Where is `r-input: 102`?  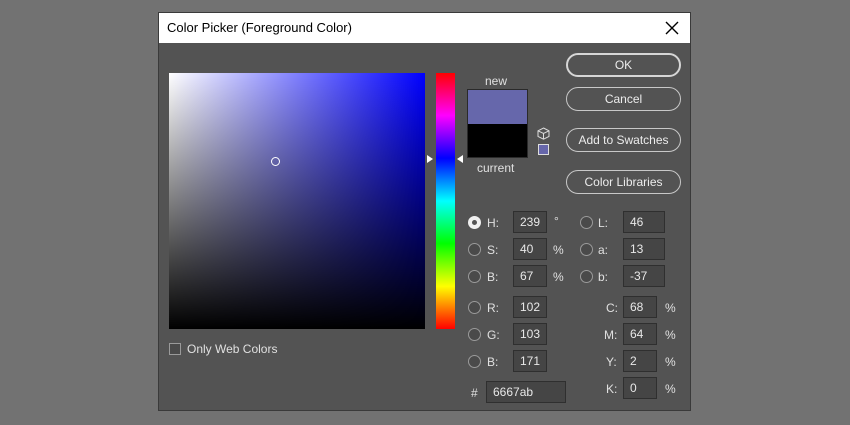
r-input: 102 is located at coordinates (530, 307).